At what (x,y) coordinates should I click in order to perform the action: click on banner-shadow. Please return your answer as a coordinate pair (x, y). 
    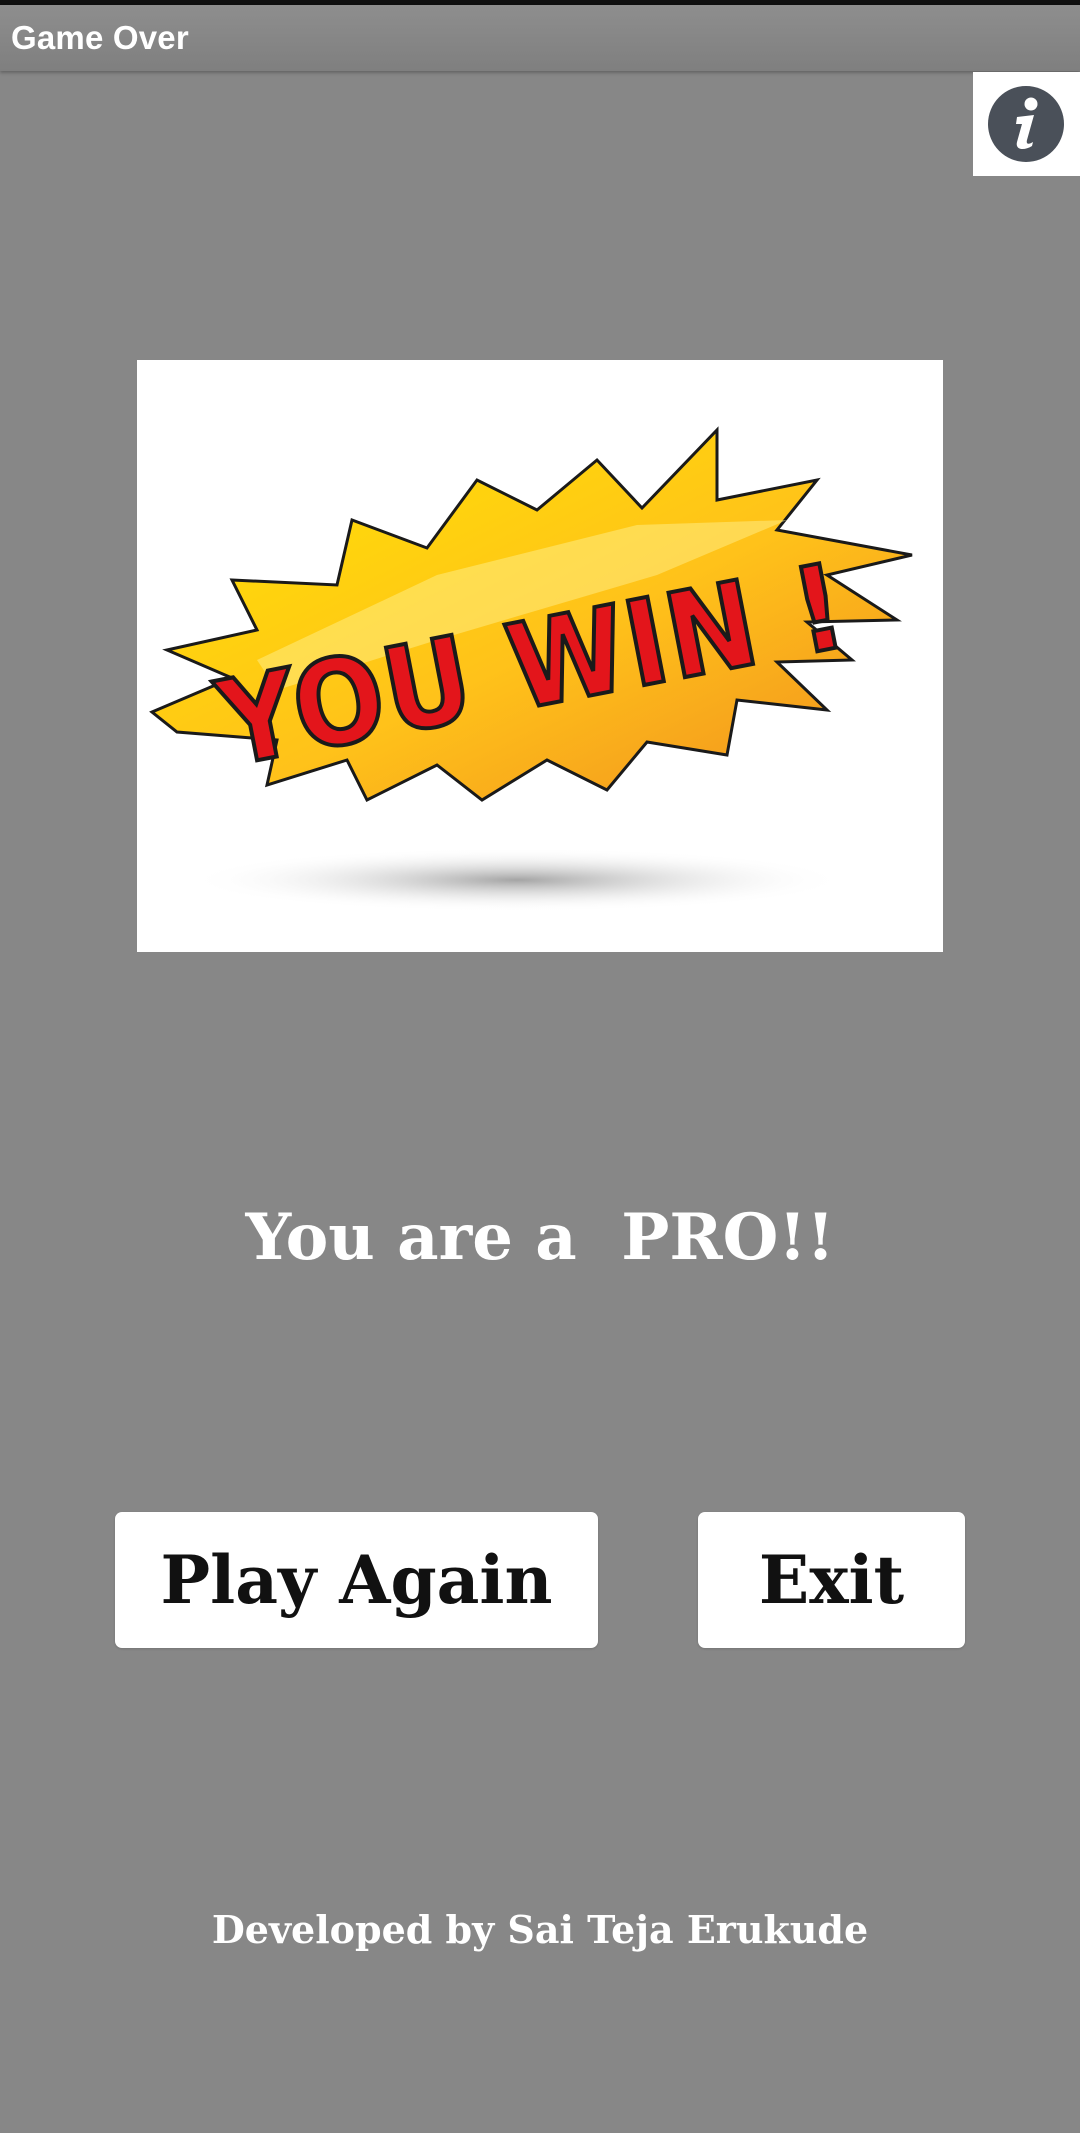
    Looking at the image, I should click on (517, 880).